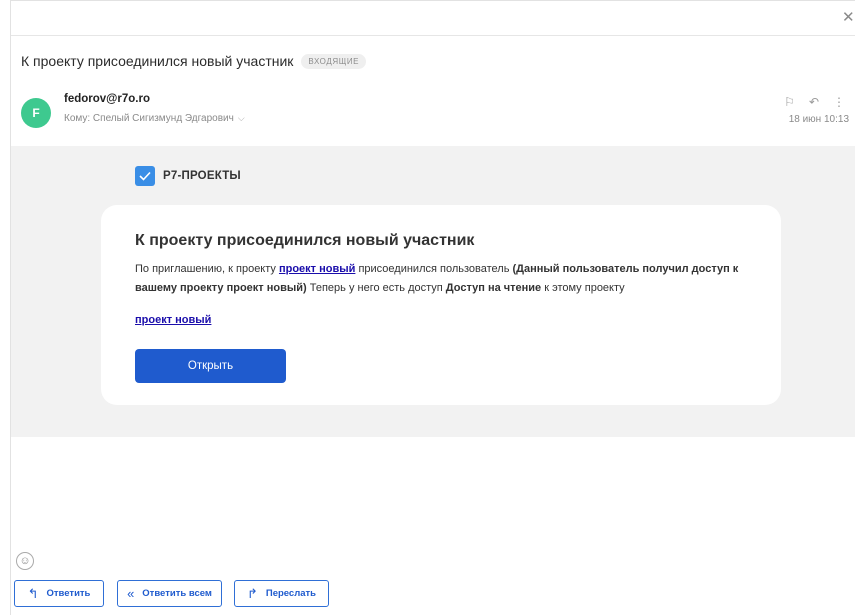 This screenshot has height=615, width=855. What do you see at coordinates (493, 288) in the screenshot?
I see `access-level: Доступ на чтение` at bounding box center [493, 288].